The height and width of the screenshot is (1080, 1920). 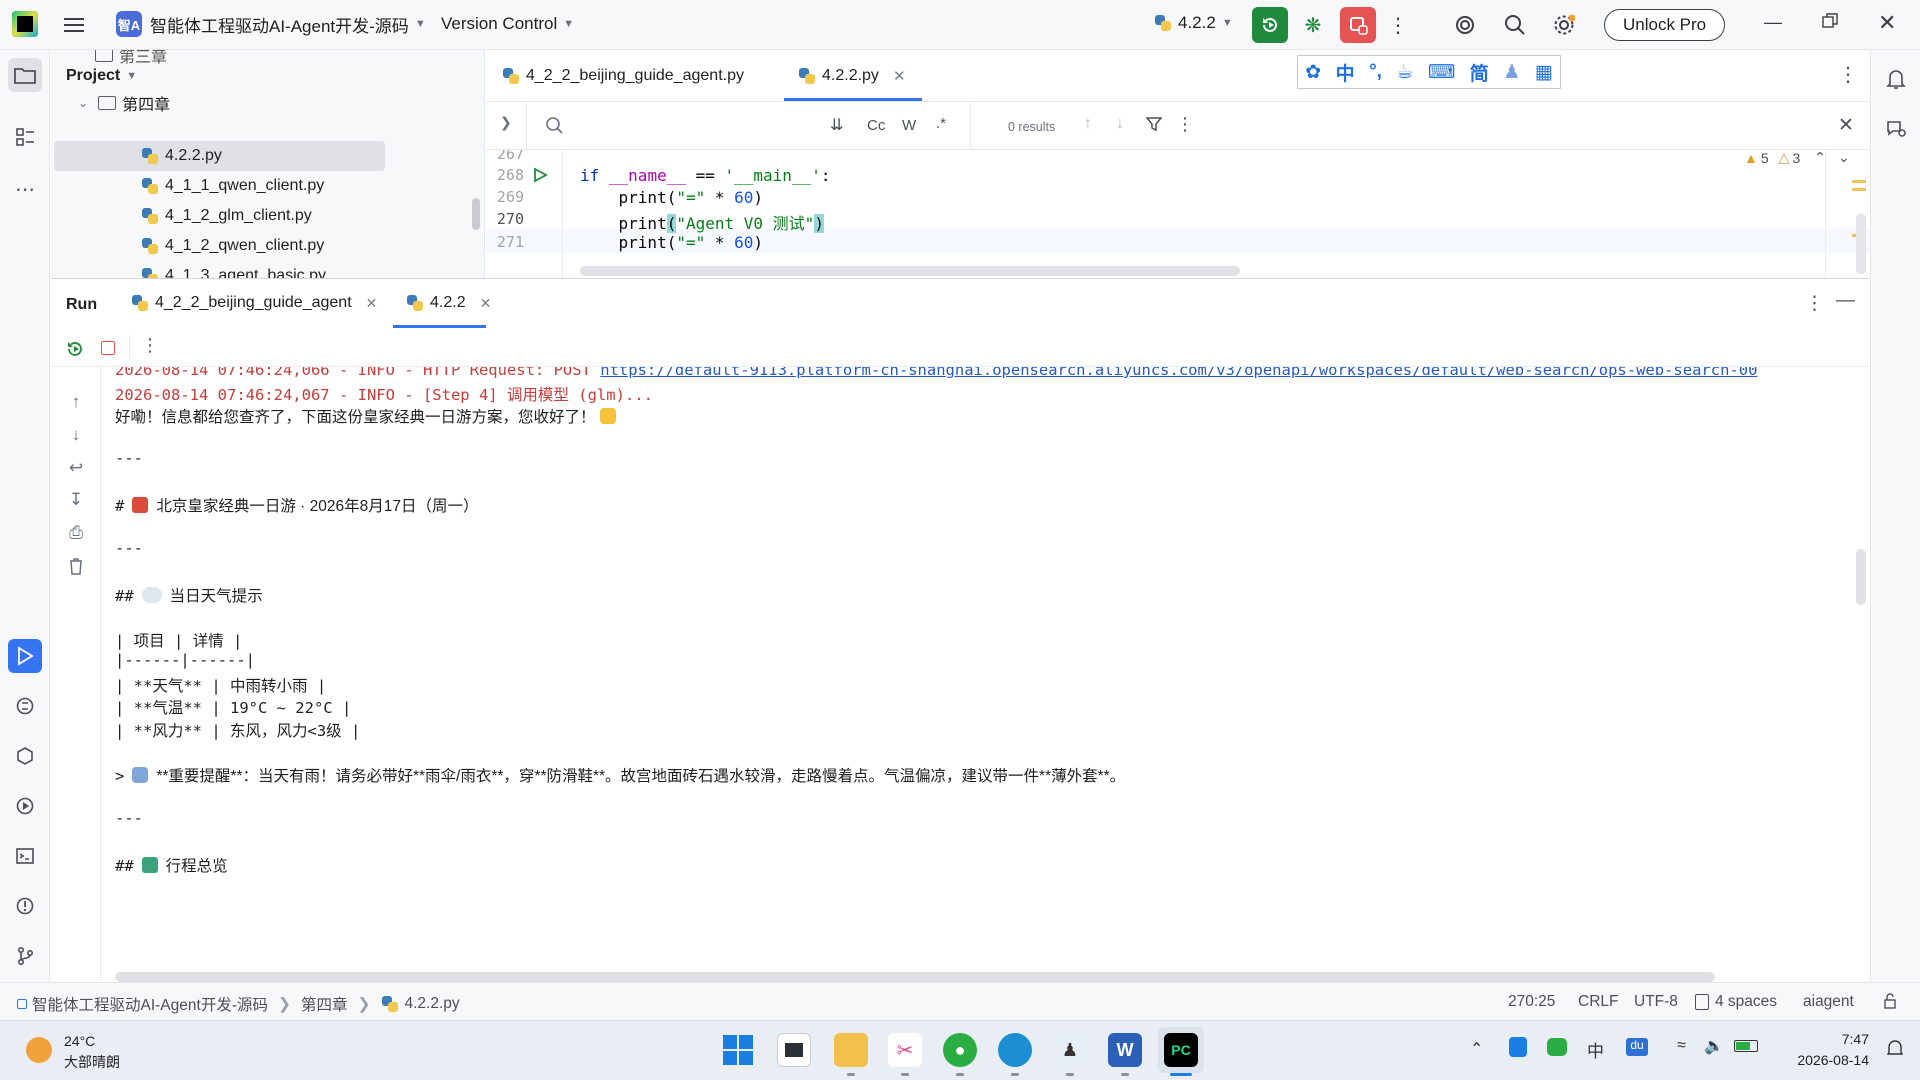 I want to click on next-match-icon: ↓, so click(x=1120, y=124).